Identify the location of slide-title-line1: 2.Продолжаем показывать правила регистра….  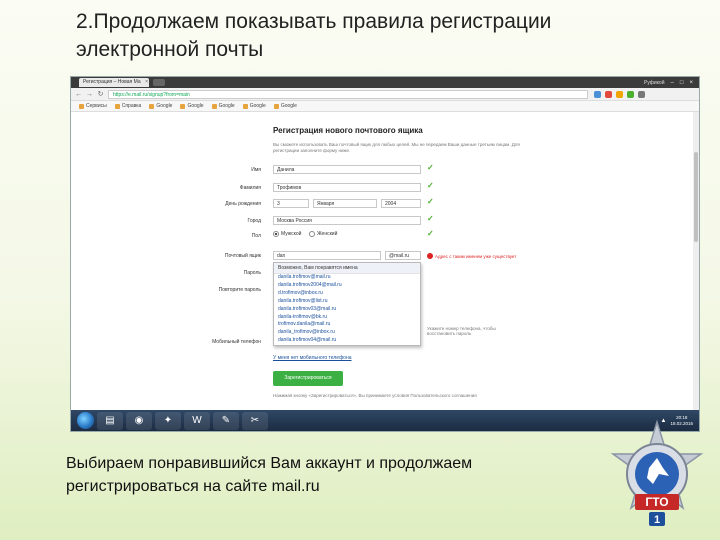
(314, 21).